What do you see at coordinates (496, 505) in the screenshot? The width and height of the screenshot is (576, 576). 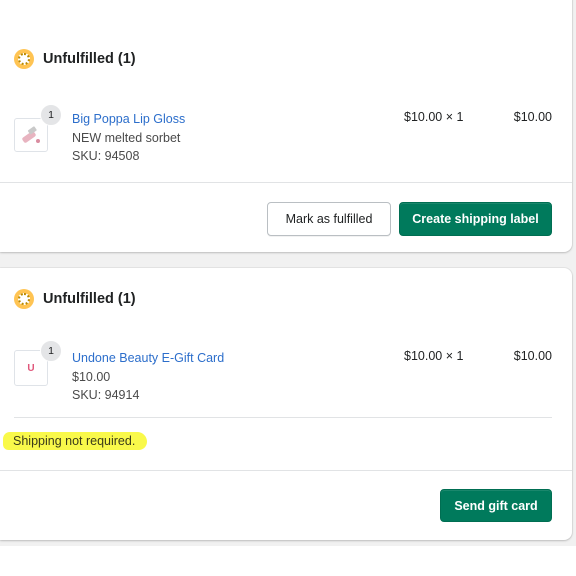 I see `send-gift-card-button: Send gift card` at bounding box center [496, 505].